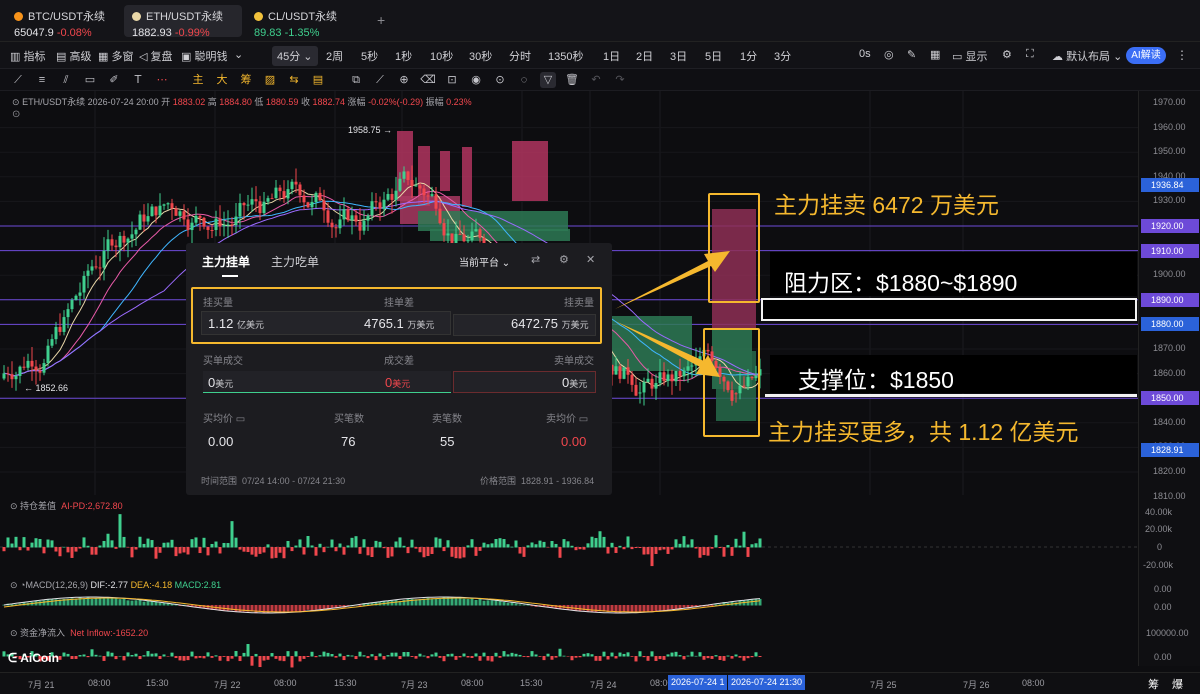 The image size is (1200, 694). I want to click on eye-icon: ◉, so click(476, 80).